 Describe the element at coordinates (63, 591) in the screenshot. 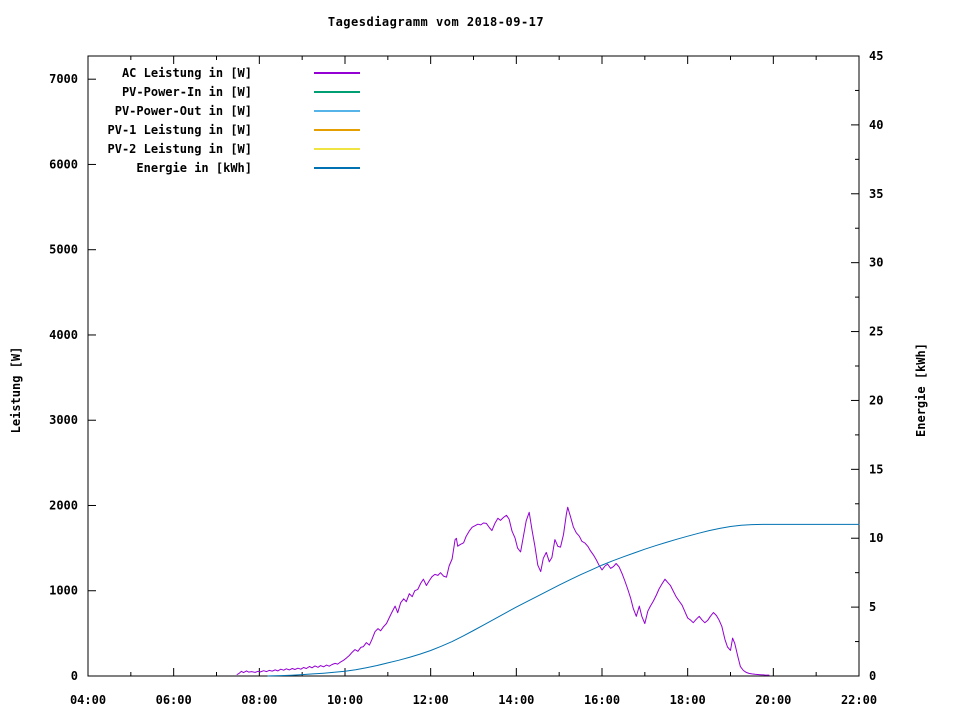

I see `y-left-tick-label: 1000` at that location.